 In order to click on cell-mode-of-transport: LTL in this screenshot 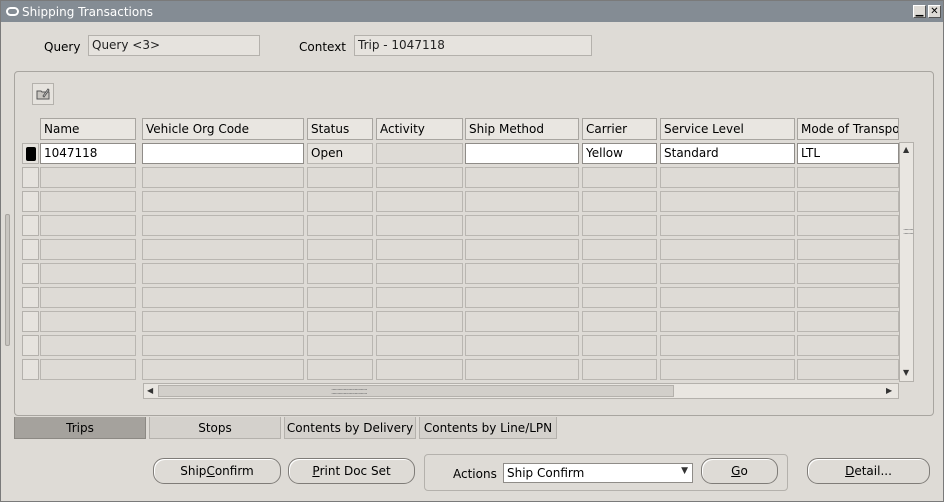, I will do `click(848, 153)`.